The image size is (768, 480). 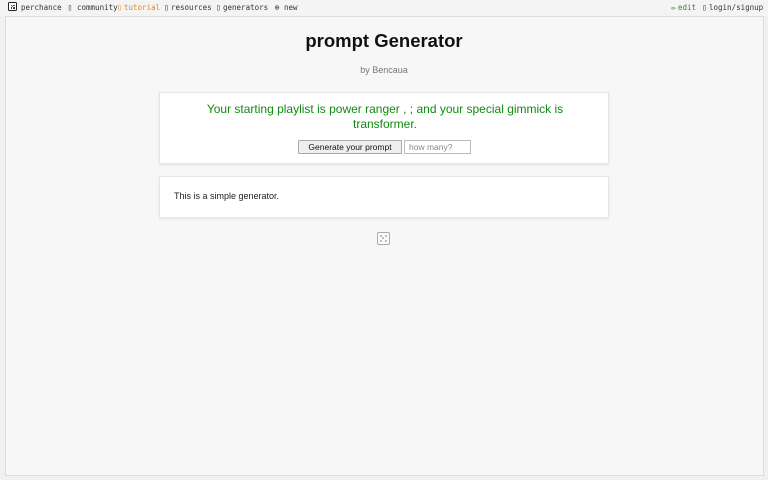 What do you see at coordinates (166, 7) in the screenshot?
I see `resources-icon: ▯` at bounding box center [166, 7].